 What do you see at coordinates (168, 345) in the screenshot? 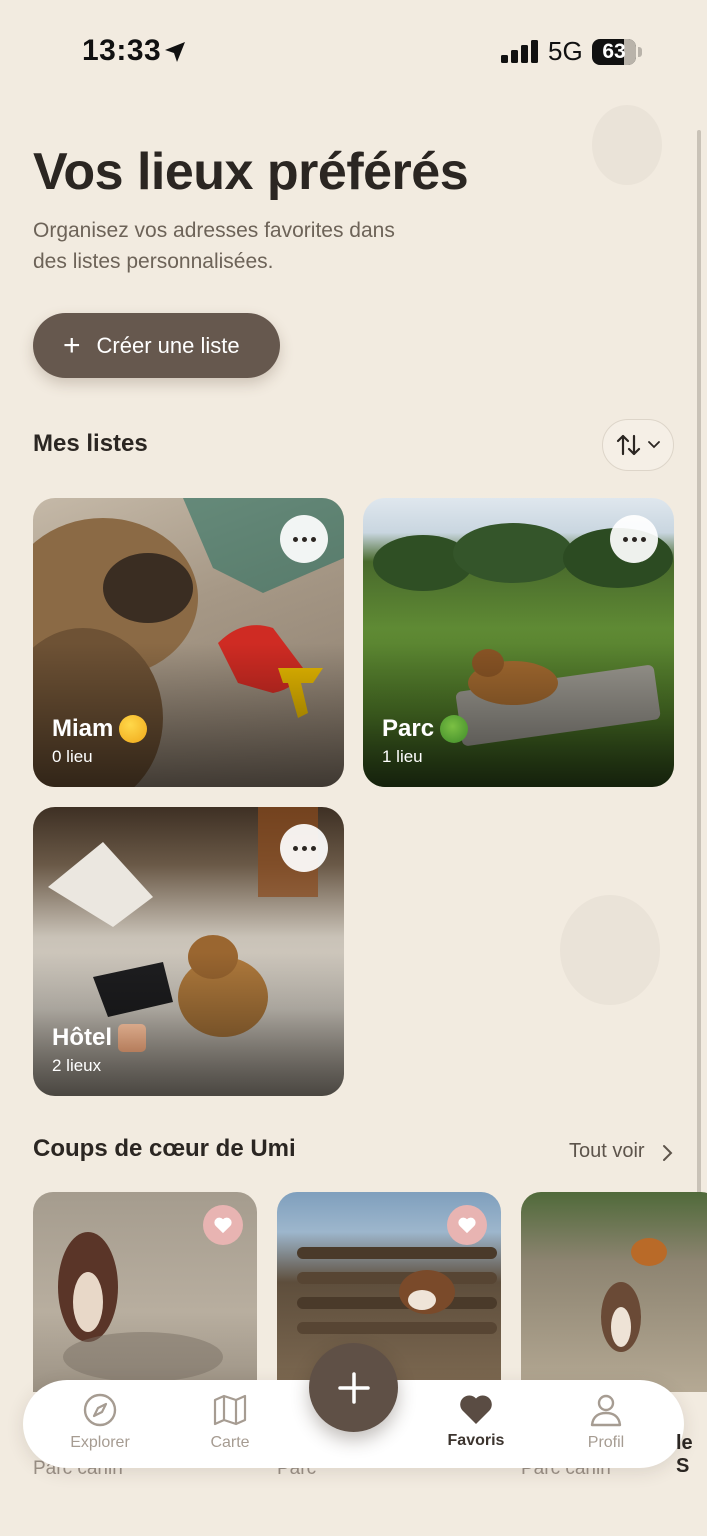
I see `create-list-label: Créer une liste` at bounding box center [168, 345].